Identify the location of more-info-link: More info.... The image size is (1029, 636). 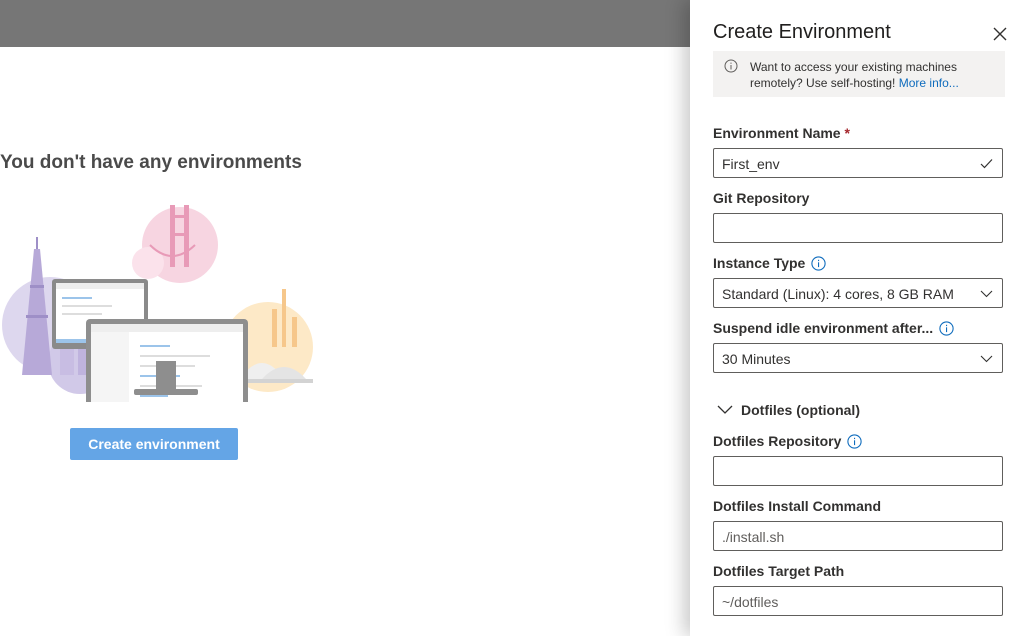
(929, 83).